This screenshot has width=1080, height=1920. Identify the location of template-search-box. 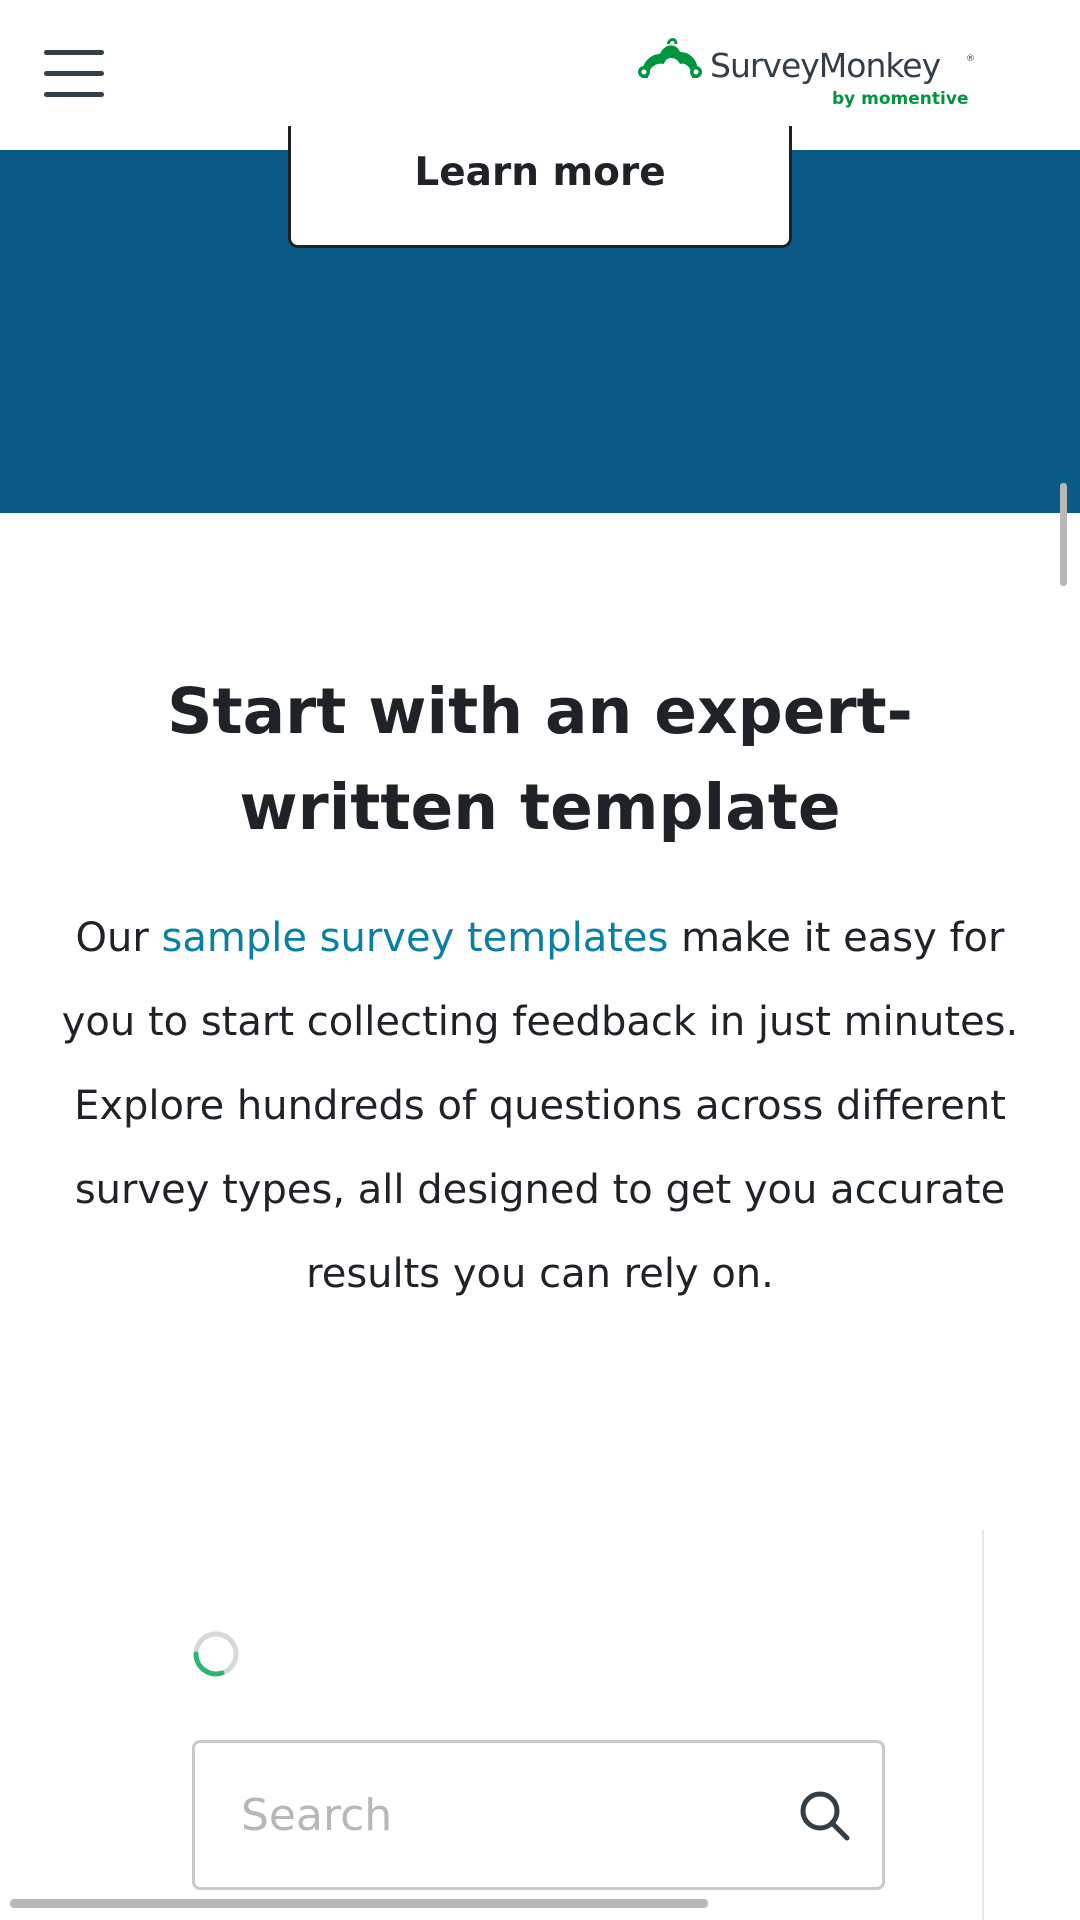
(538, 1815).